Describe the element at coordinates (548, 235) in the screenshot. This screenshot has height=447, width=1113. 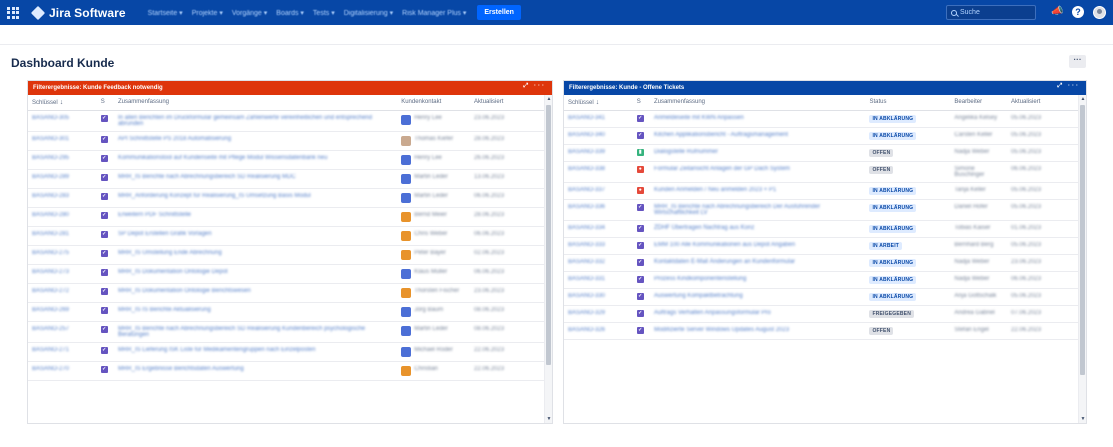
I see `scroll-thumb` at that location.